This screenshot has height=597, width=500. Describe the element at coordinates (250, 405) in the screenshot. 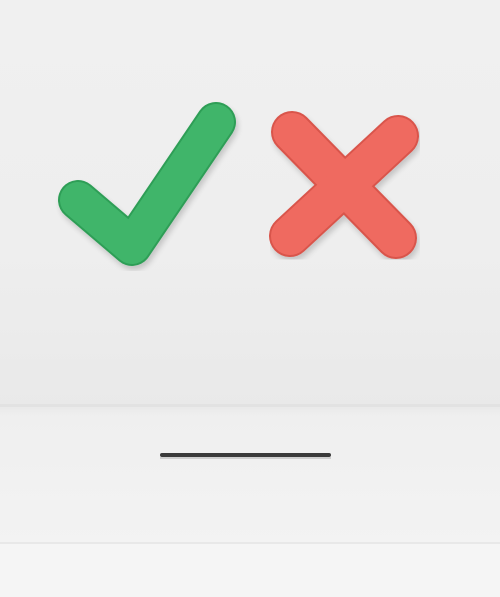

I see `ballot-box-edge` at that location.